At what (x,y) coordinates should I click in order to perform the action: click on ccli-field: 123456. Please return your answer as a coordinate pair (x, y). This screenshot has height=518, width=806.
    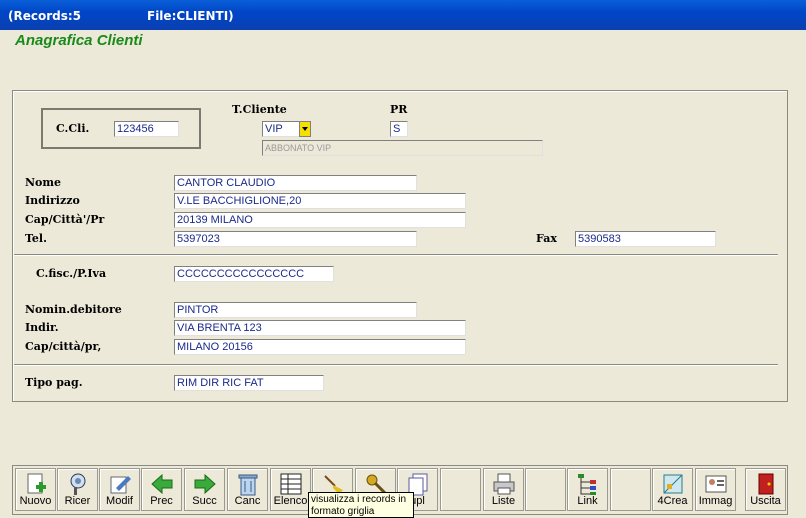
    Looking at the image, I should click on (146, 129).